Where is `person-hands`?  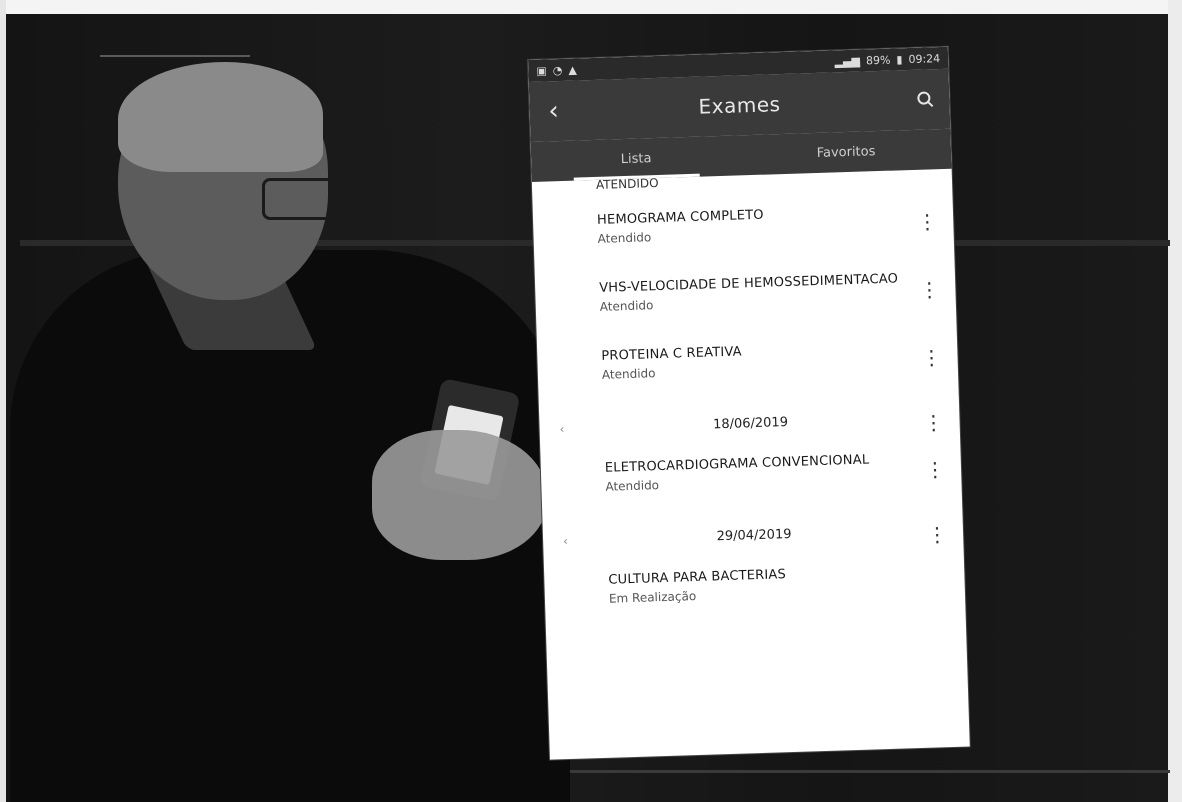 person-hands is located at coordinates (459, 495).